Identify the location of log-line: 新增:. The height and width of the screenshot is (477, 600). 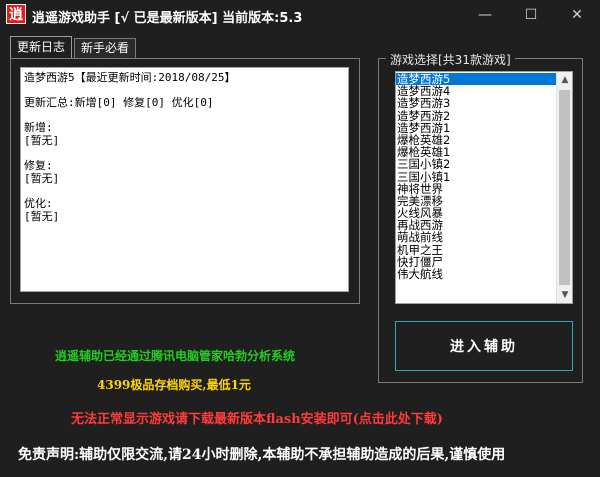
(38, 127).